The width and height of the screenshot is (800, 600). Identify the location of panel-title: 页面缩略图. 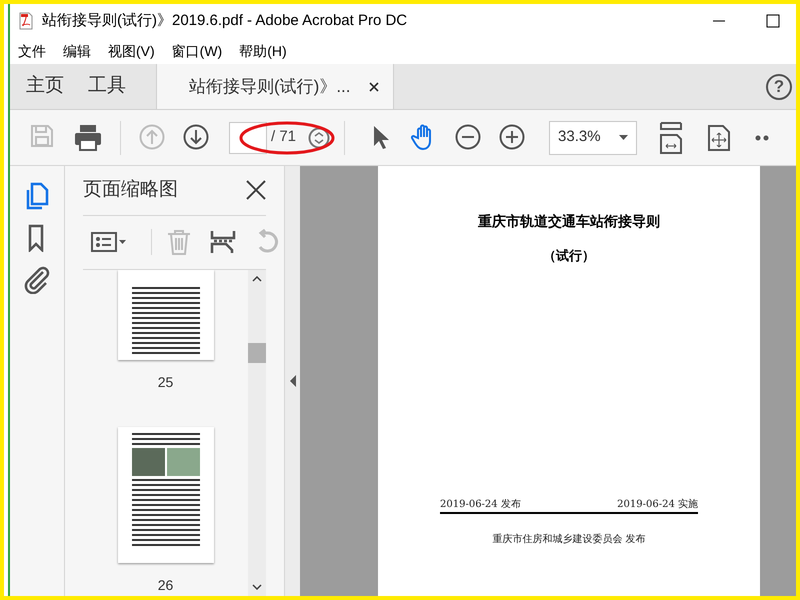
(130, 190).